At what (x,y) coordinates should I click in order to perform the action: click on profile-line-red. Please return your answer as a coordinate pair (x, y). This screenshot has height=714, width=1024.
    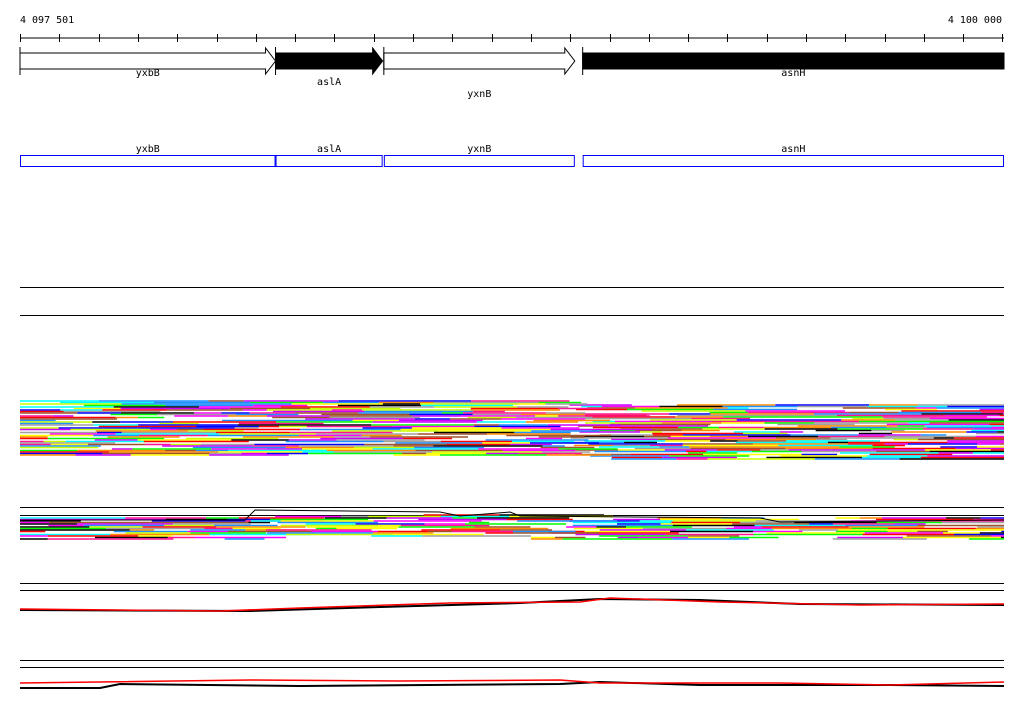
    Looking at the image, I should click on (512, 604).